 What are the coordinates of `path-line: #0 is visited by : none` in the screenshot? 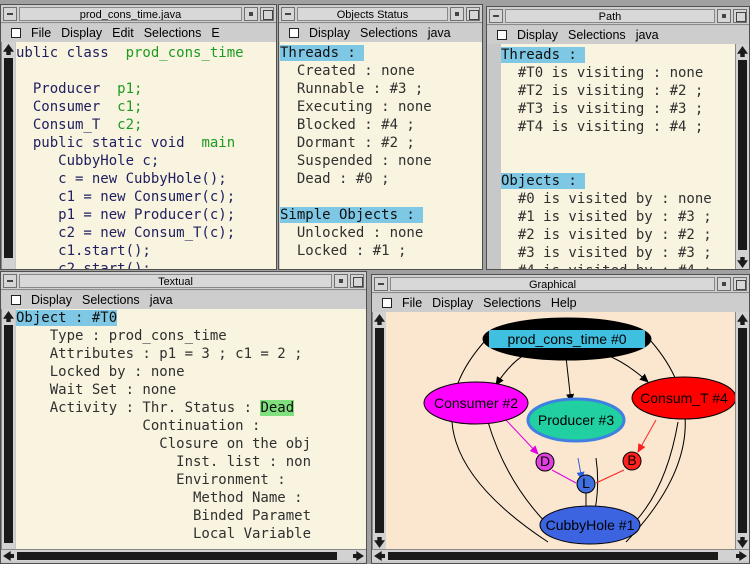 It's located at (618, 199).